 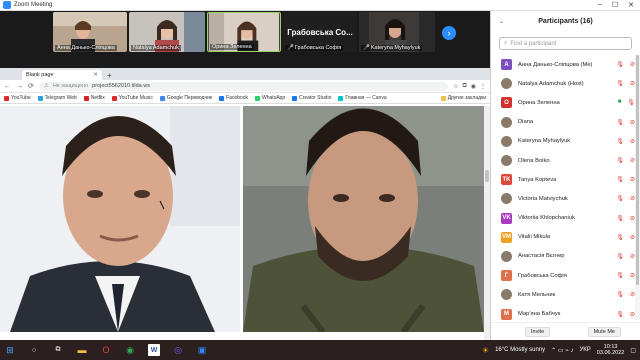 What do you see at coordinates (7, 86) in the screenshot?
I see `back-icon: ←` at bounding box center [7, 86].